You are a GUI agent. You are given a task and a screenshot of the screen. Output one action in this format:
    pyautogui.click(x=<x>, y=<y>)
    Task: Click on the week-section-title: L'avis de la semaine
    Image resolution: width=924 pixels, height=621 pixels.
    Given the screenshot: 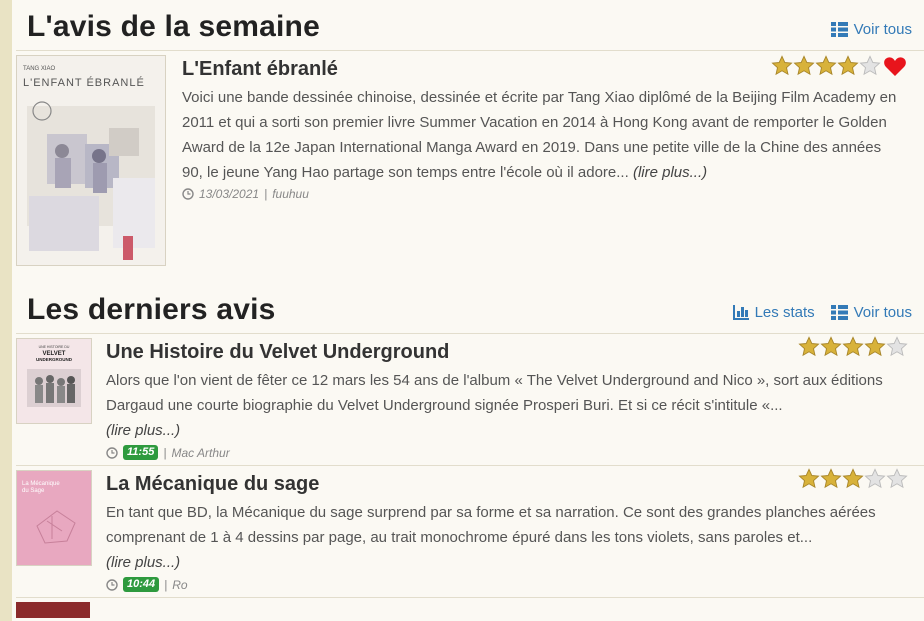 What is the action you would take?
    pyautogui.click(x=173, y=26)
    